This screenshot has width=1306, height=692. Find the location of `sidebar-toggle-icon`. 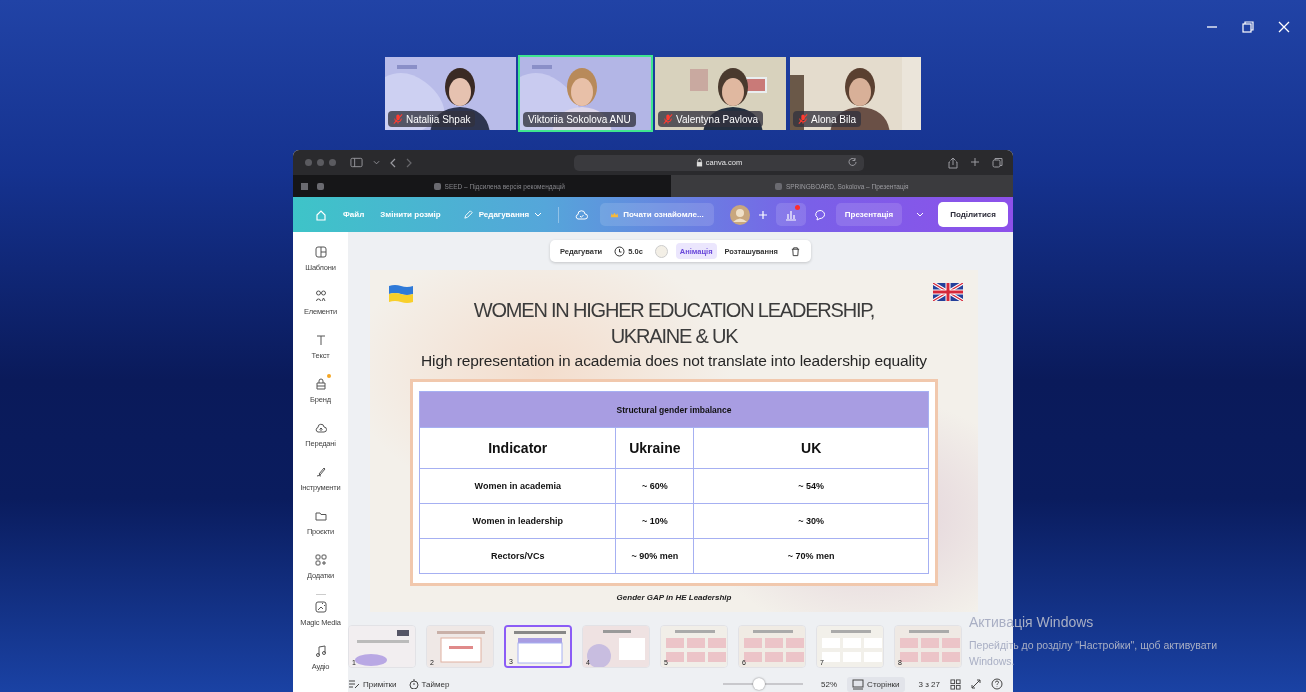

sidebar-toggle-icon is located at coordinates (356, 162).